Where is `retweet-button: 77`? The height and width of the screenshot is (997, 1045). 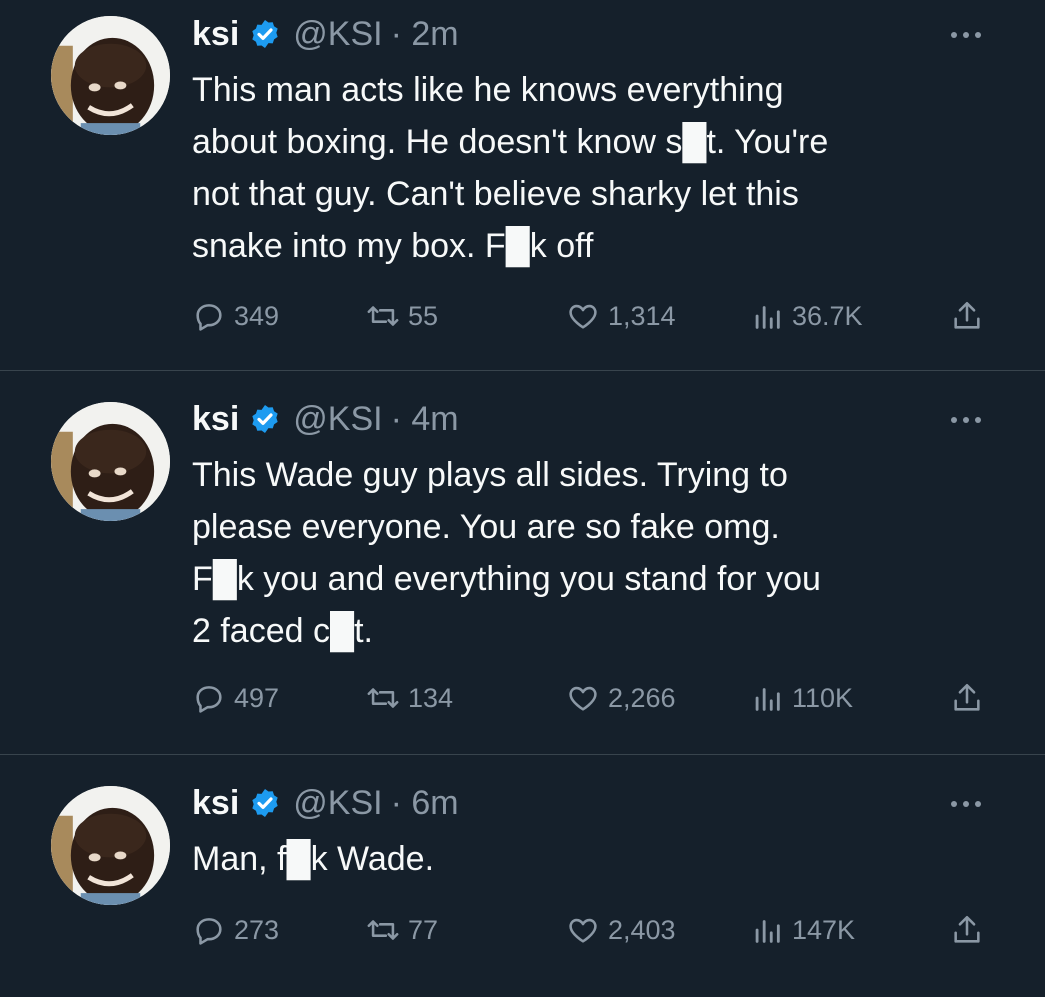
retweet-button: 77 is located at coordinates (402, 930).